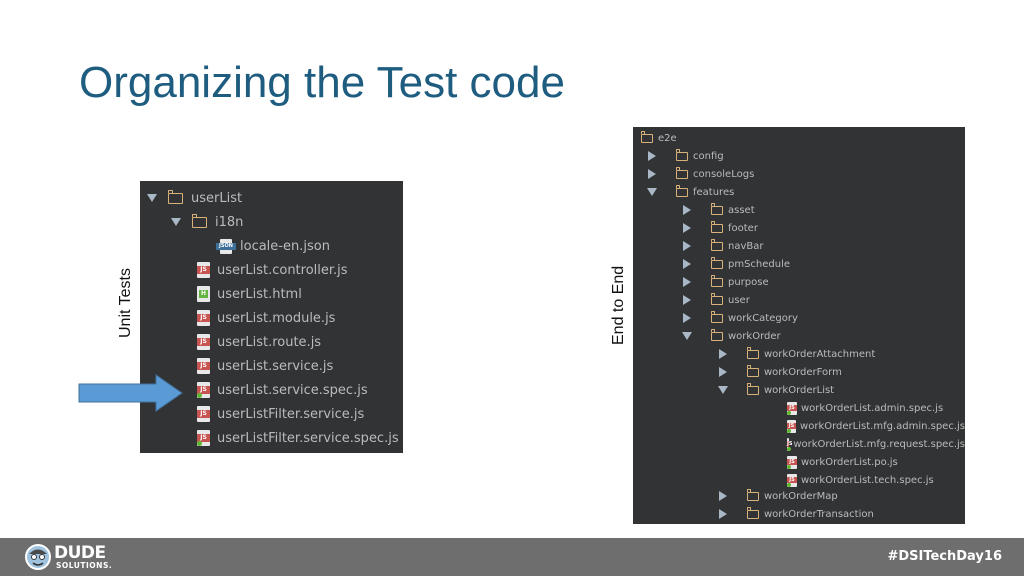  What do you see at coordinates (217, 198) in the screenshot?
I see `tree-item-label: userList` at bounding box center [217, 198].